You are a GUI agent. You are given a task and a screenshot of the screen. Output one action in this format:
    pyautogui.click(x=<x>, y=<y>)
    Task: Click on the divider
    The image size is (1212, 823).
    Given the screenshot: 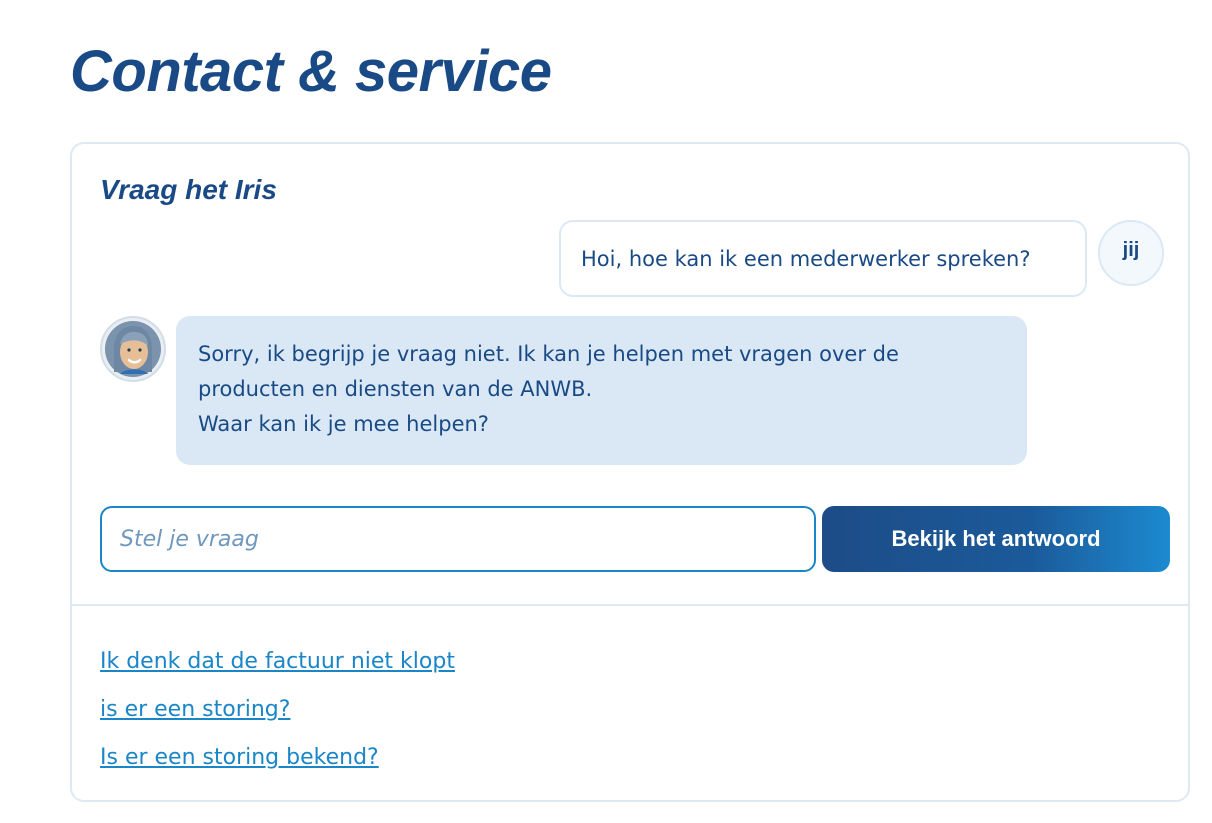 What is the action you would take?
    pyautogui.click(x=630, y=605)
    